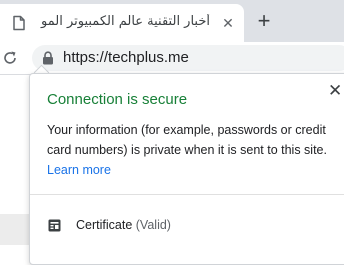  I want to click on active-tab: أخبار التقنية عالم الكمبيوتر الموبايل ✕, so click(122, 23).